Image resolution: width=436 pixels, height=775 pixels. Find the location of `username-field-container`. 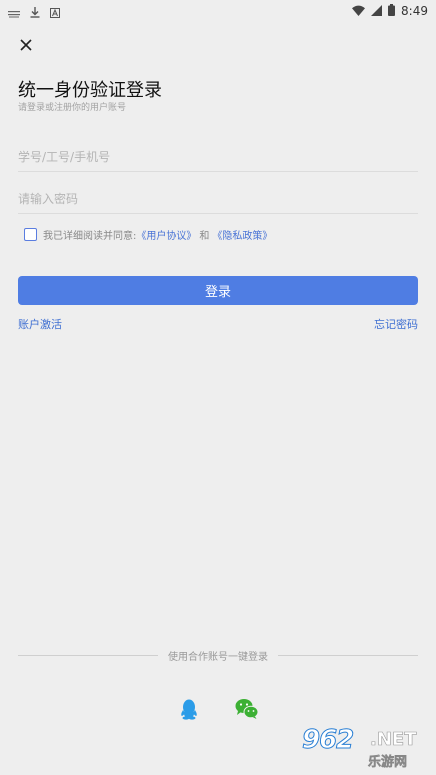

username-field-container is located at coordinates (218, 157).